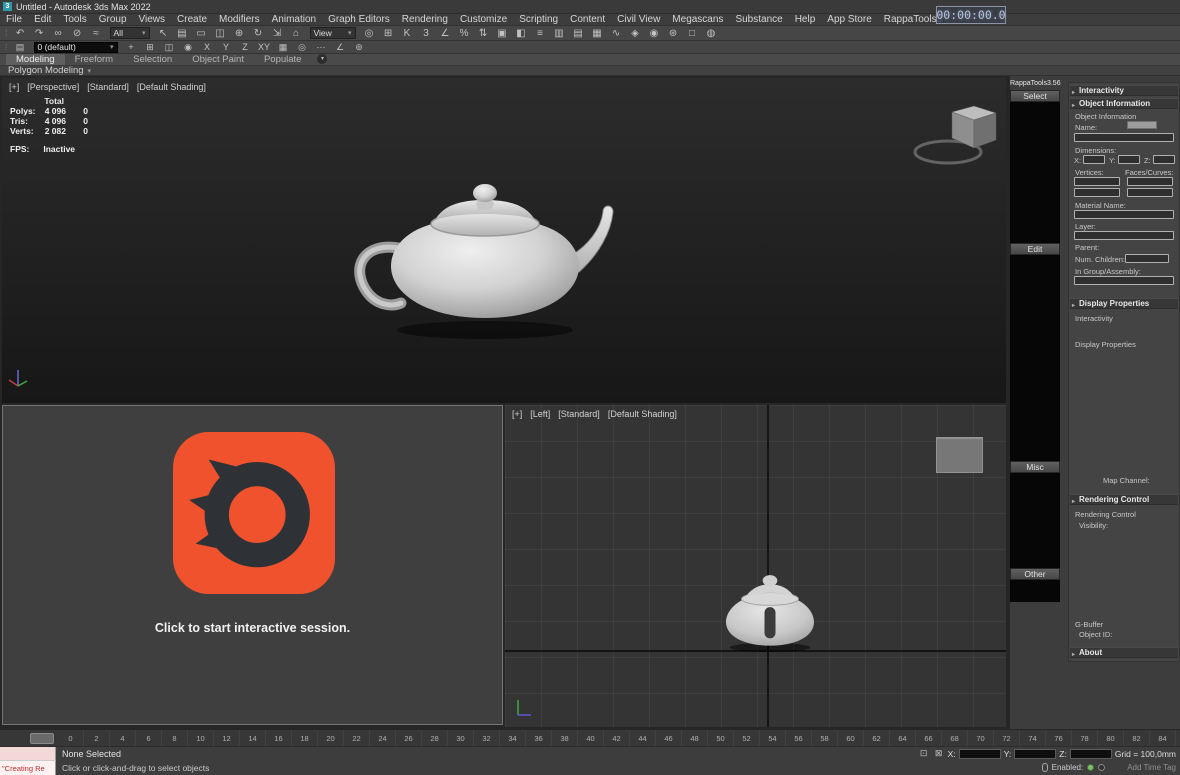 This screenshot has height=775, width=1180. What do you see at coordinates (924, 753) in the screenshot?
I see `isolate-selection-icon: ⊡` at bounding box center [924, 753].